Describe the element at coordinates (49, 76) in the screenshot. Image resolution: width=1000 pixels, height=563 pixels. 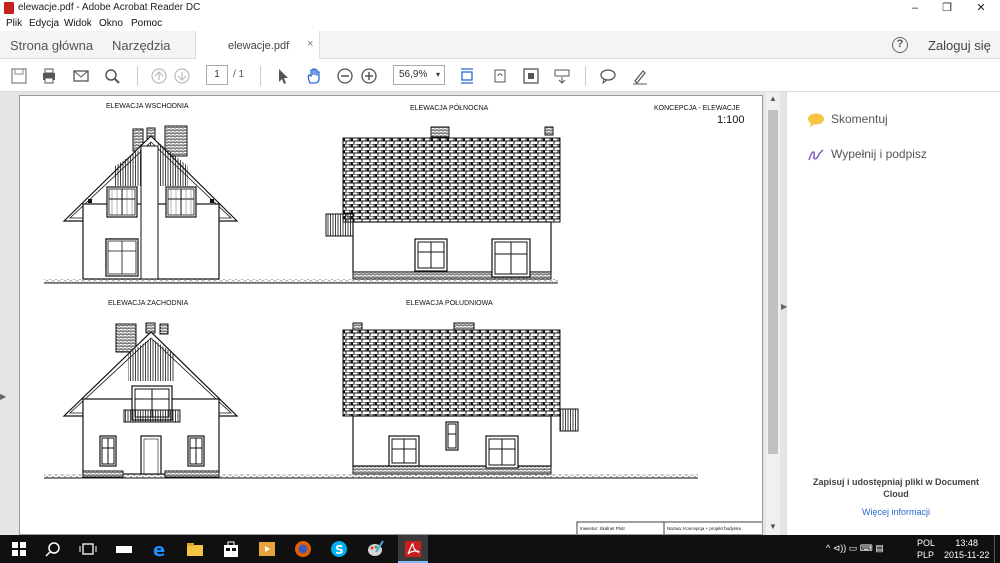
I see `print-icon` at that location.